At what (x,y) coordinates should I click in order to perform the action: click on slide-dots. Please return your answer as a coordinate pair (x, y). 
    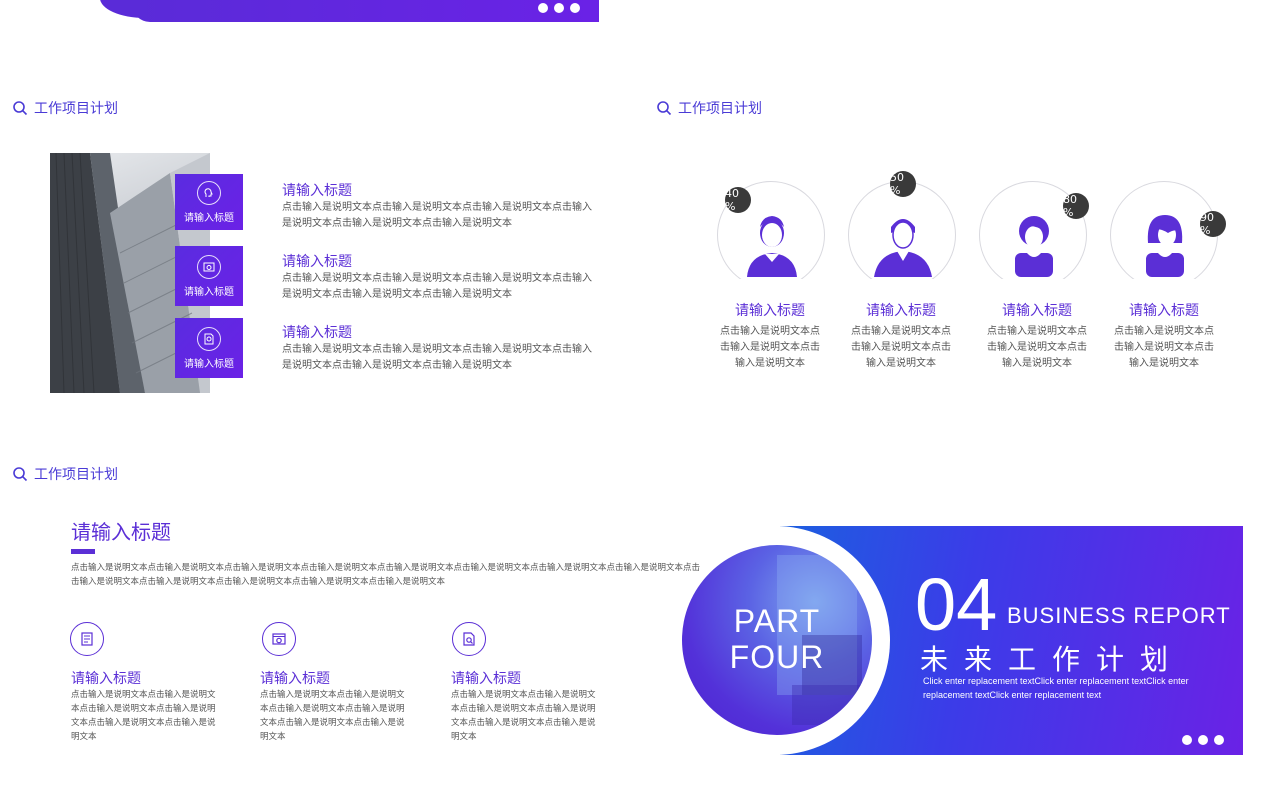
    Looking at the image, I should click on (1203, 740).